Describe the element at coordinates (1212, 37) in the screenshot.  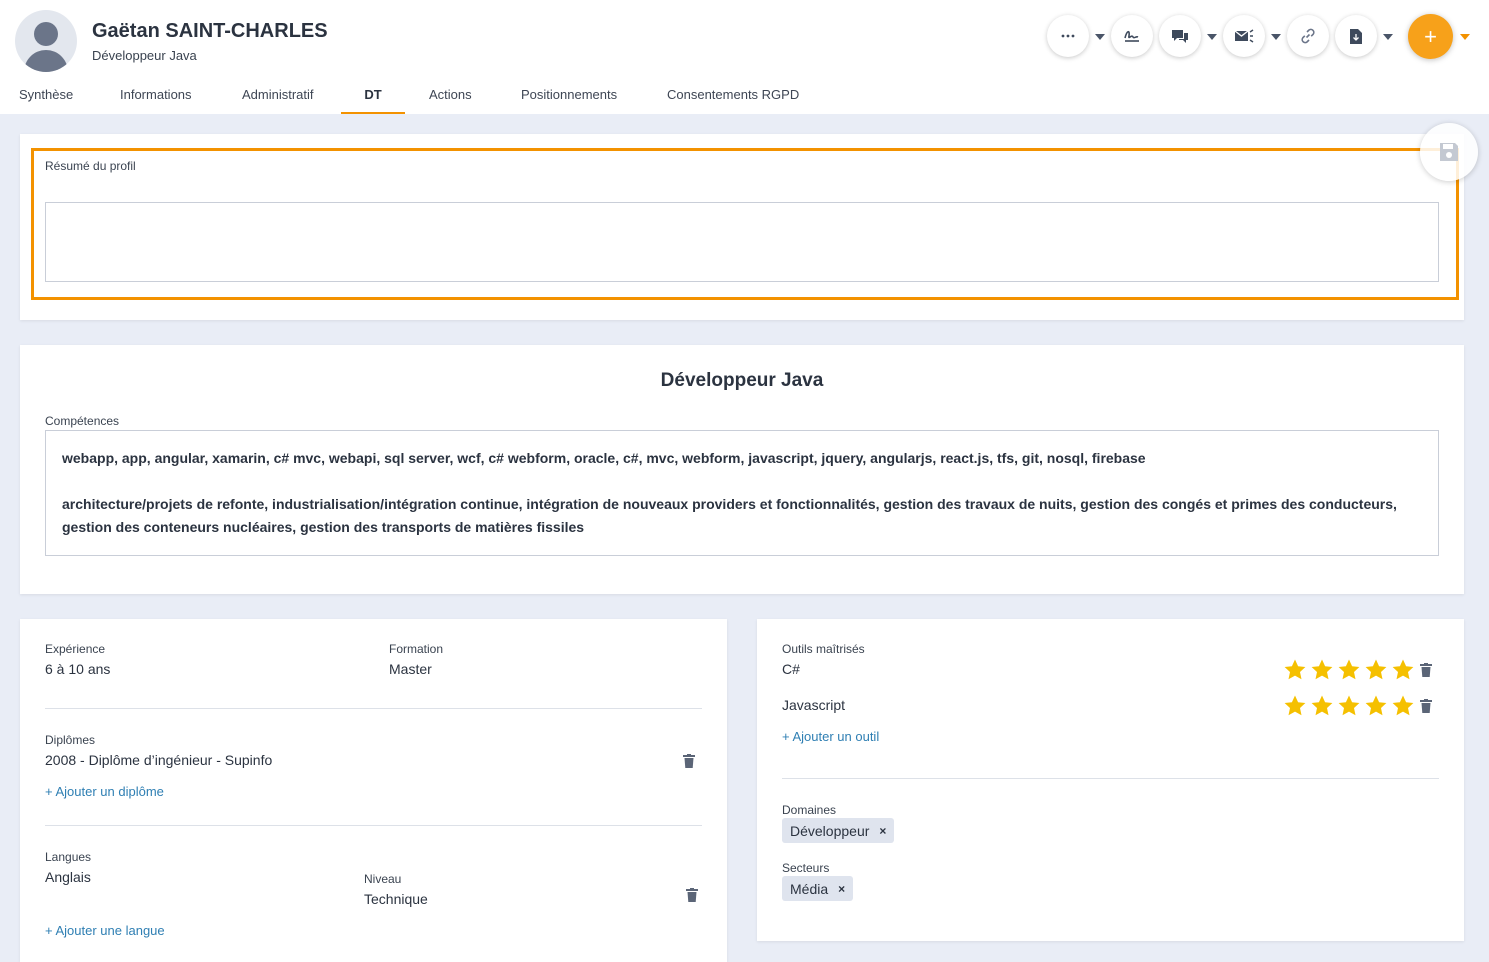
I see `chat-dropdown-caret` at that location.